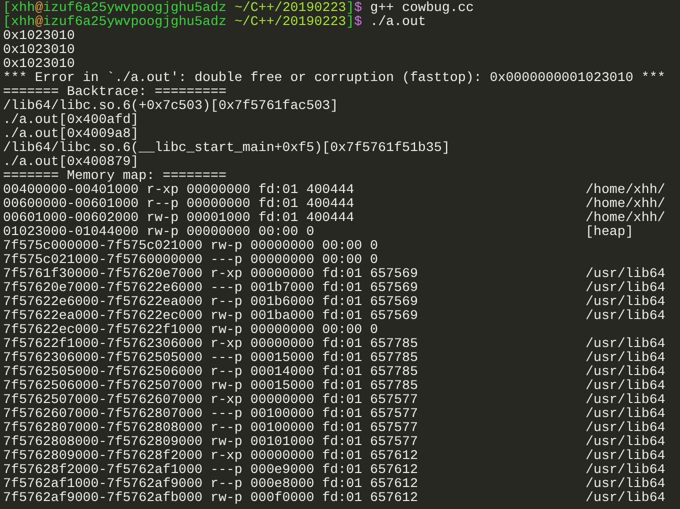  What do you see at coordinates (210, 427) in the screenshot?
I see `memory-map-entry: 7f5762807000-7f5762808000 r--p 00100000 fd:01 657577` at bounding box center [210, 427].